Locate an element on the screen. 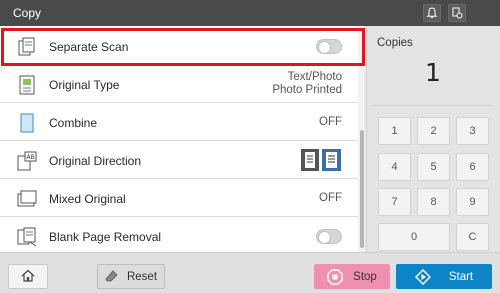 This screenshot has width=500, height=293. original-type-icon is located at coordinates (27, 85).